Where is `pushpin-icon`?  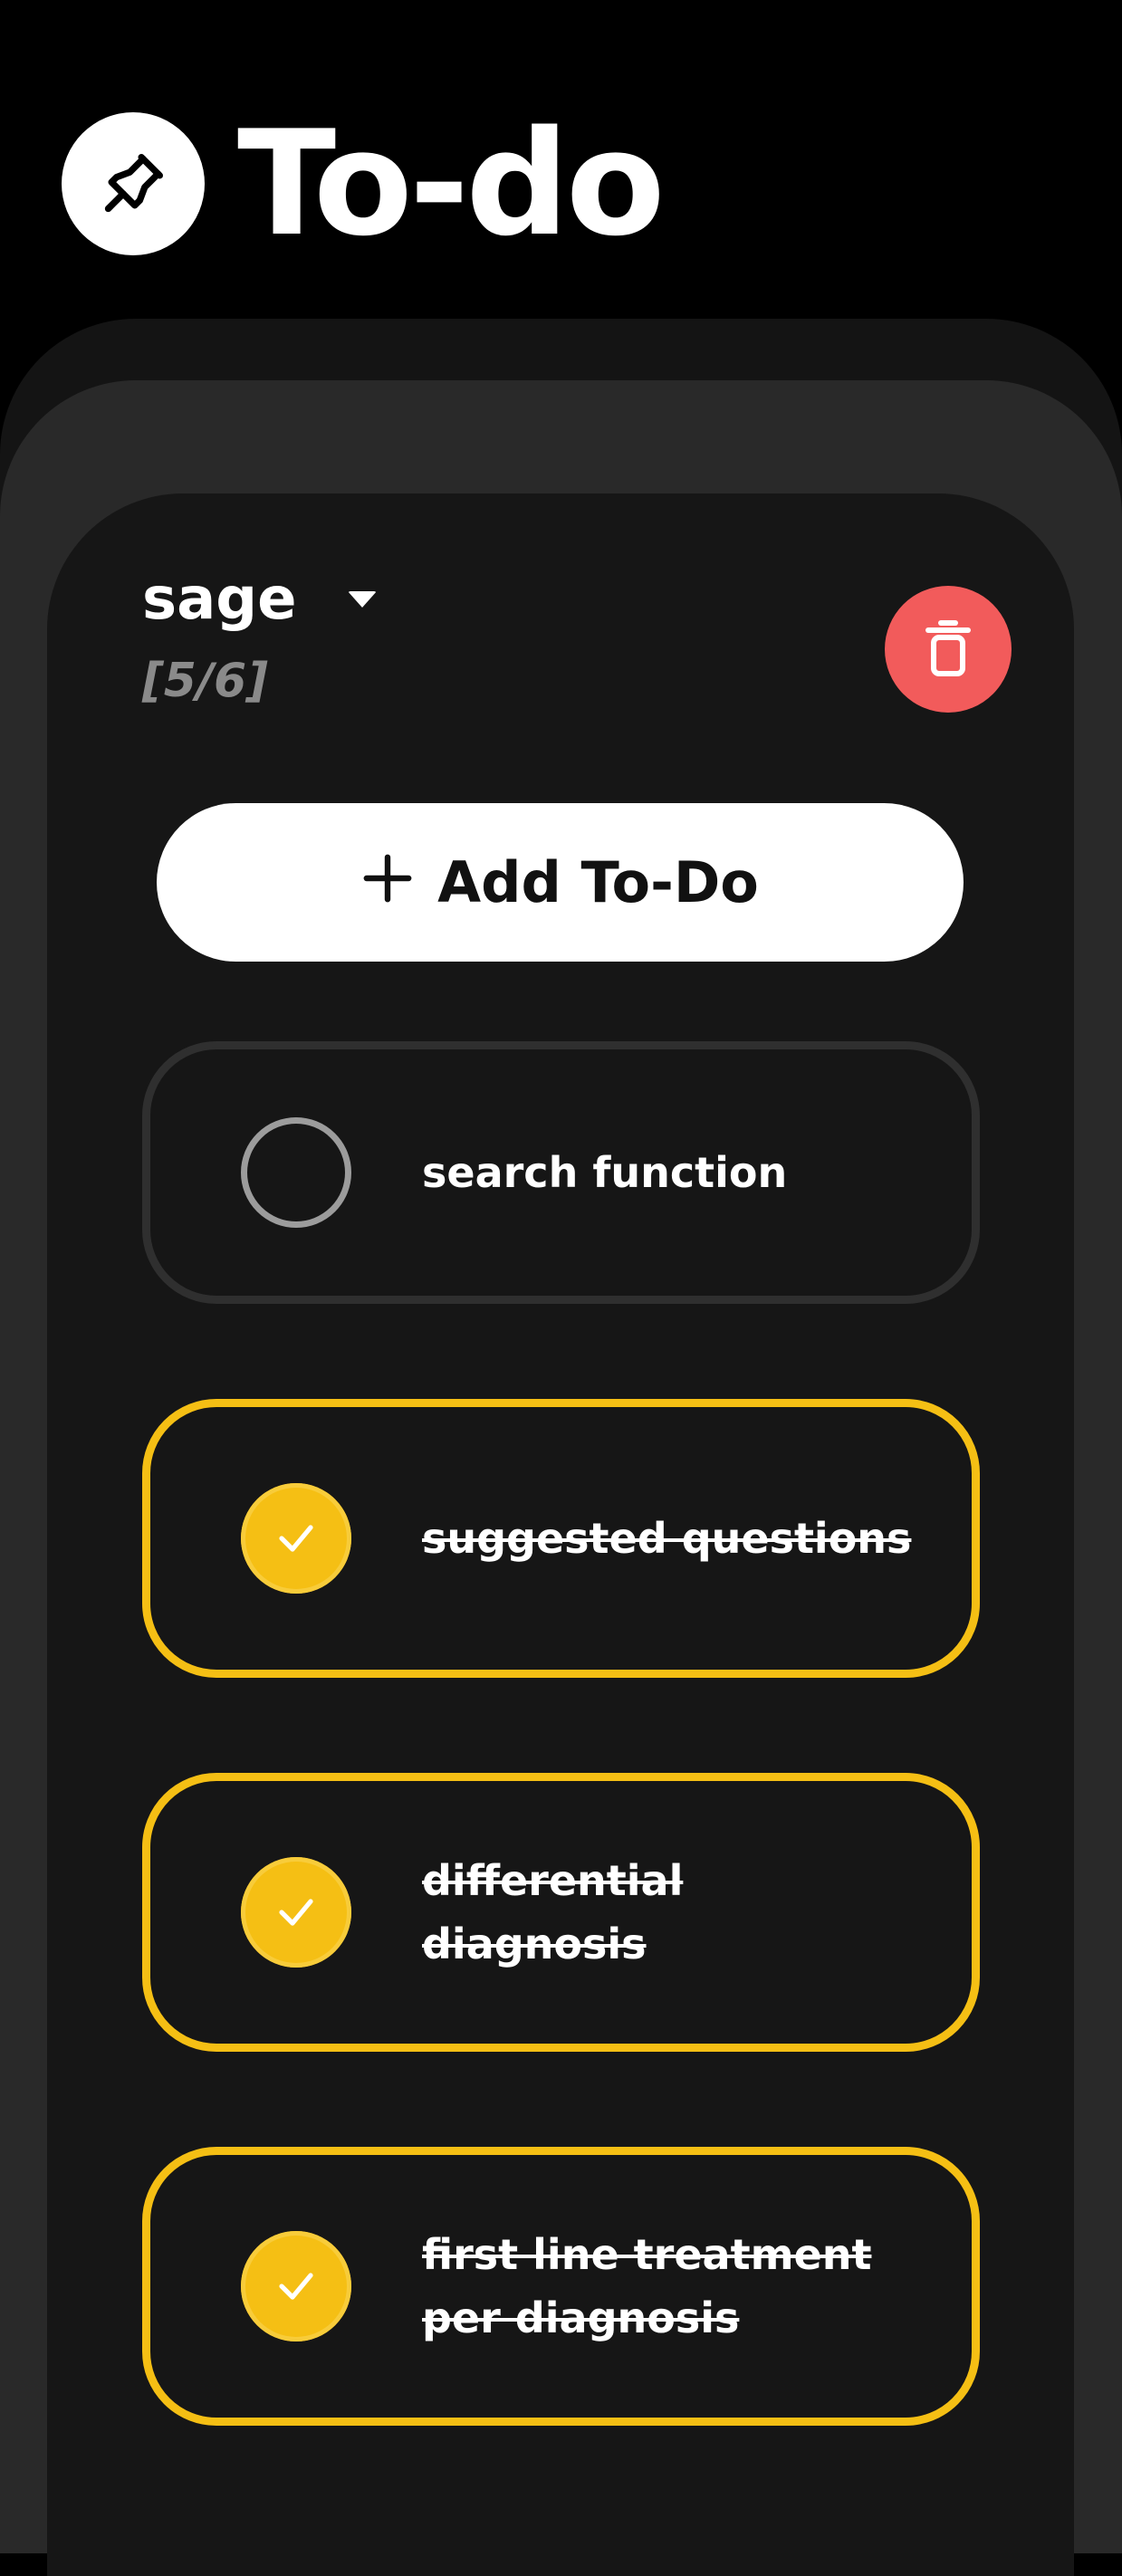 pushpin-icon is located at coordinates (133, 183).